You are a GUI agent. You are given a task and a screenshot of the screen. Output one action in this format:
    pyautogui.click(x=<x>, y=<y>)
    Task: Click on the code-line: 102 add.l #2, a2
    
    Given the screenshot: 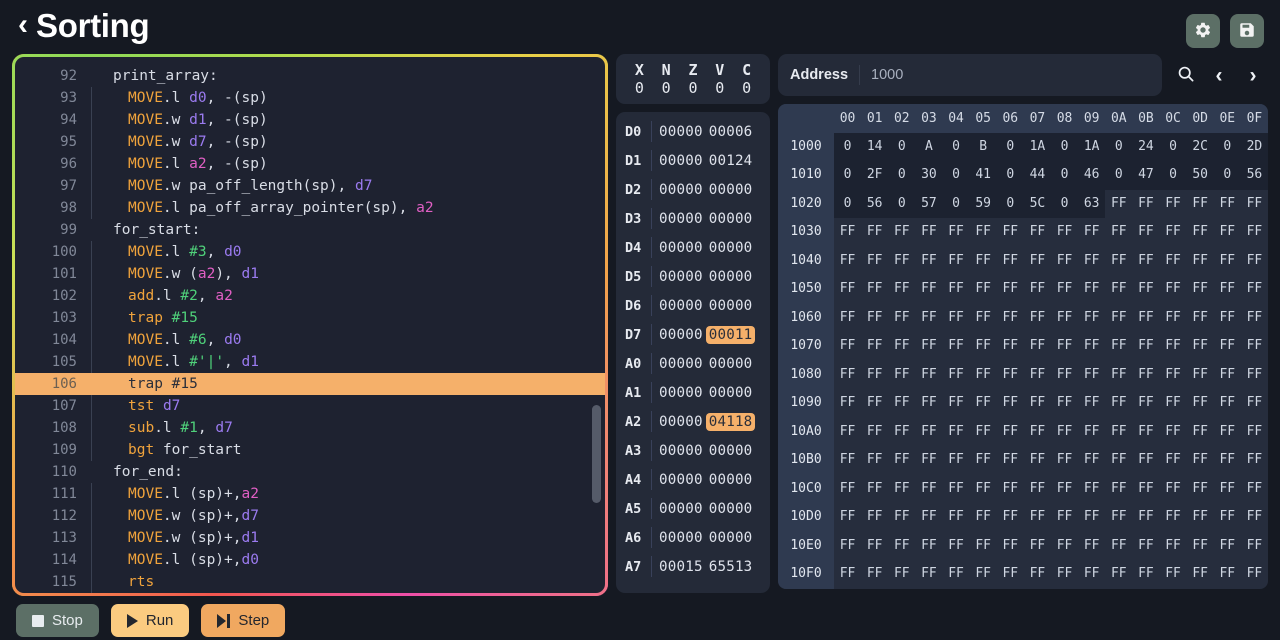 What is the action you would take?
    pyautogui.click(x=310, y=296)
    